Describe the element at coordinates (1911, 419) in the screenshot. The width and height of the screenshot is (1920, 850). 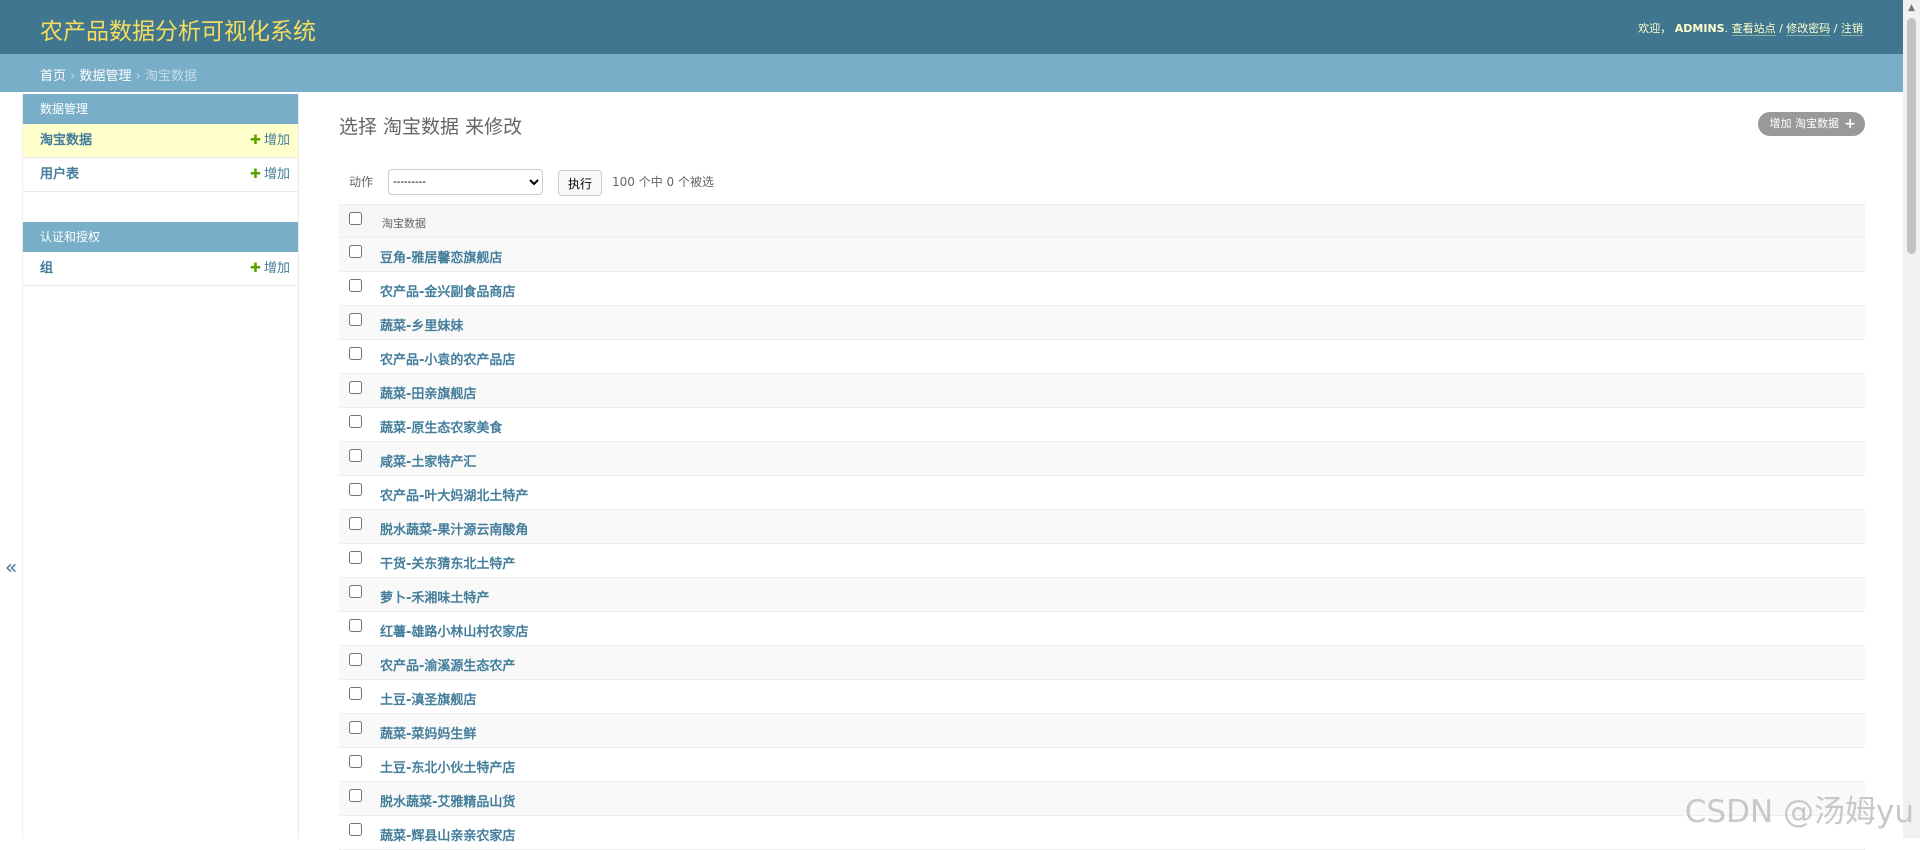
I see `scrollbar: ▲` at that location.